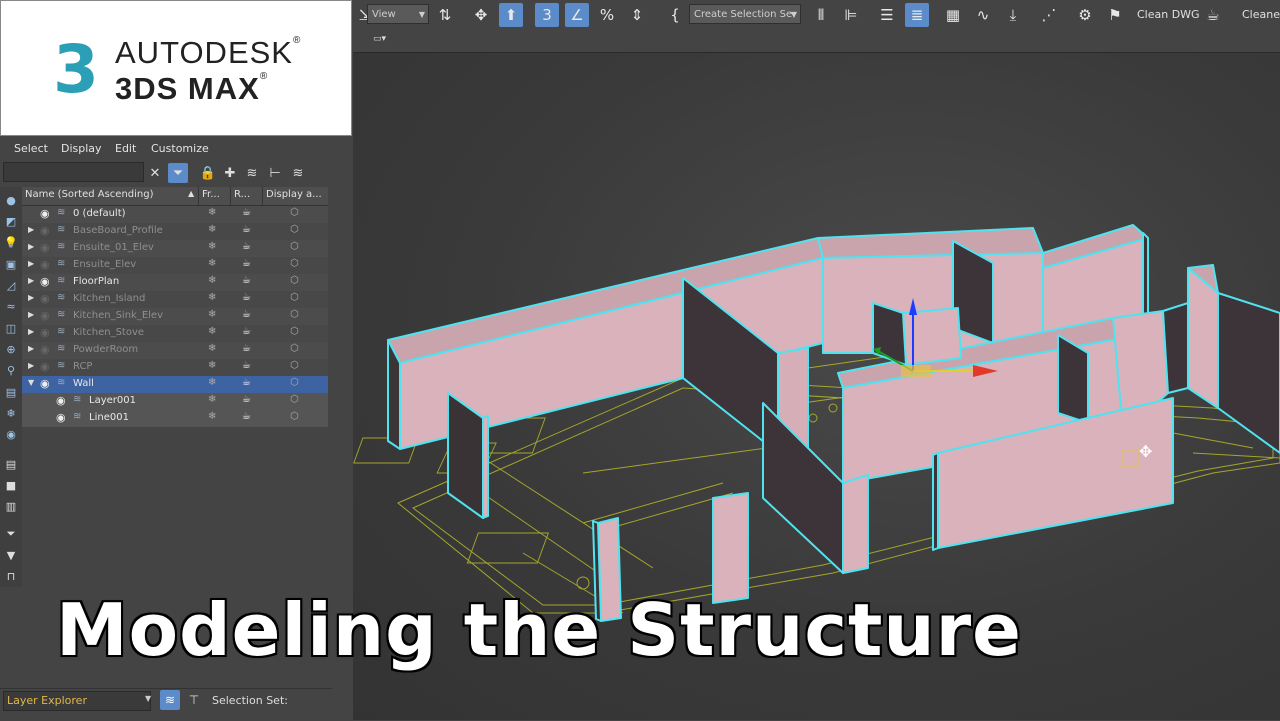  I want to click on menu-customize: Customize, so click(180, 148).